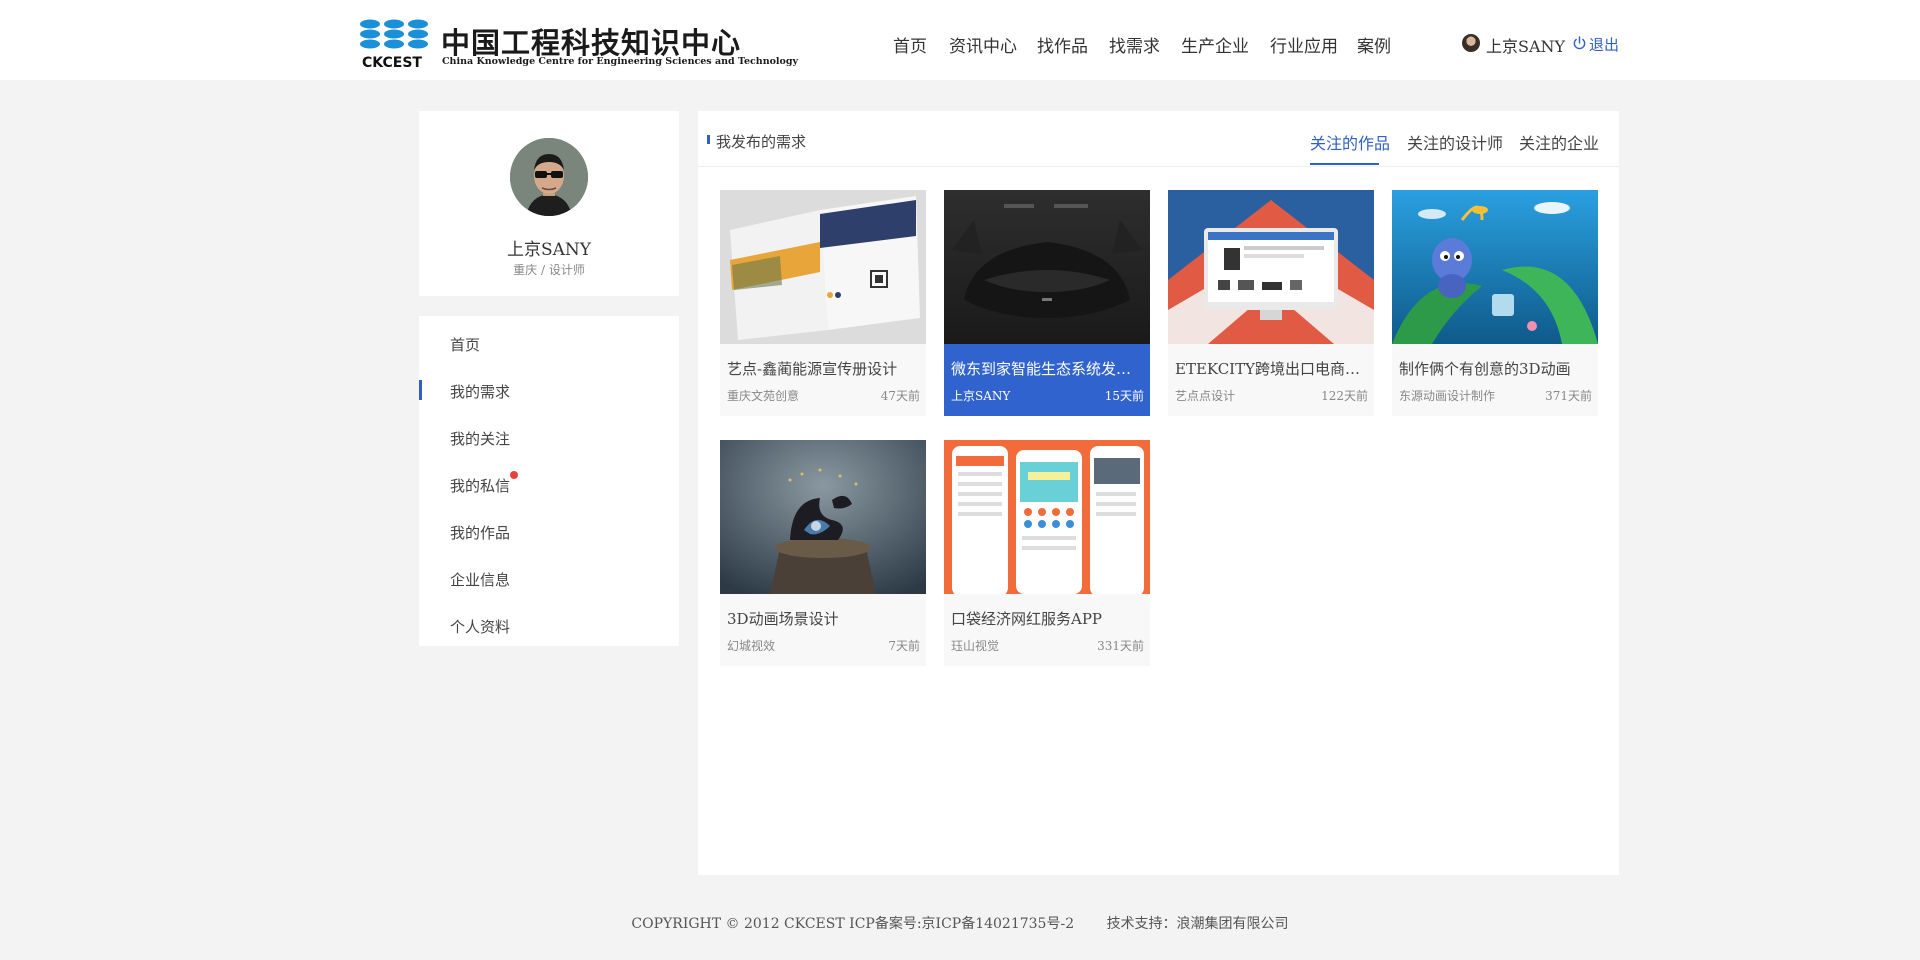 This screenshot has height=960, width=1920. Describe the element at coordinates (983, 44) in the screenshot. I see `nav-item-news: 资讯中心` at that location.